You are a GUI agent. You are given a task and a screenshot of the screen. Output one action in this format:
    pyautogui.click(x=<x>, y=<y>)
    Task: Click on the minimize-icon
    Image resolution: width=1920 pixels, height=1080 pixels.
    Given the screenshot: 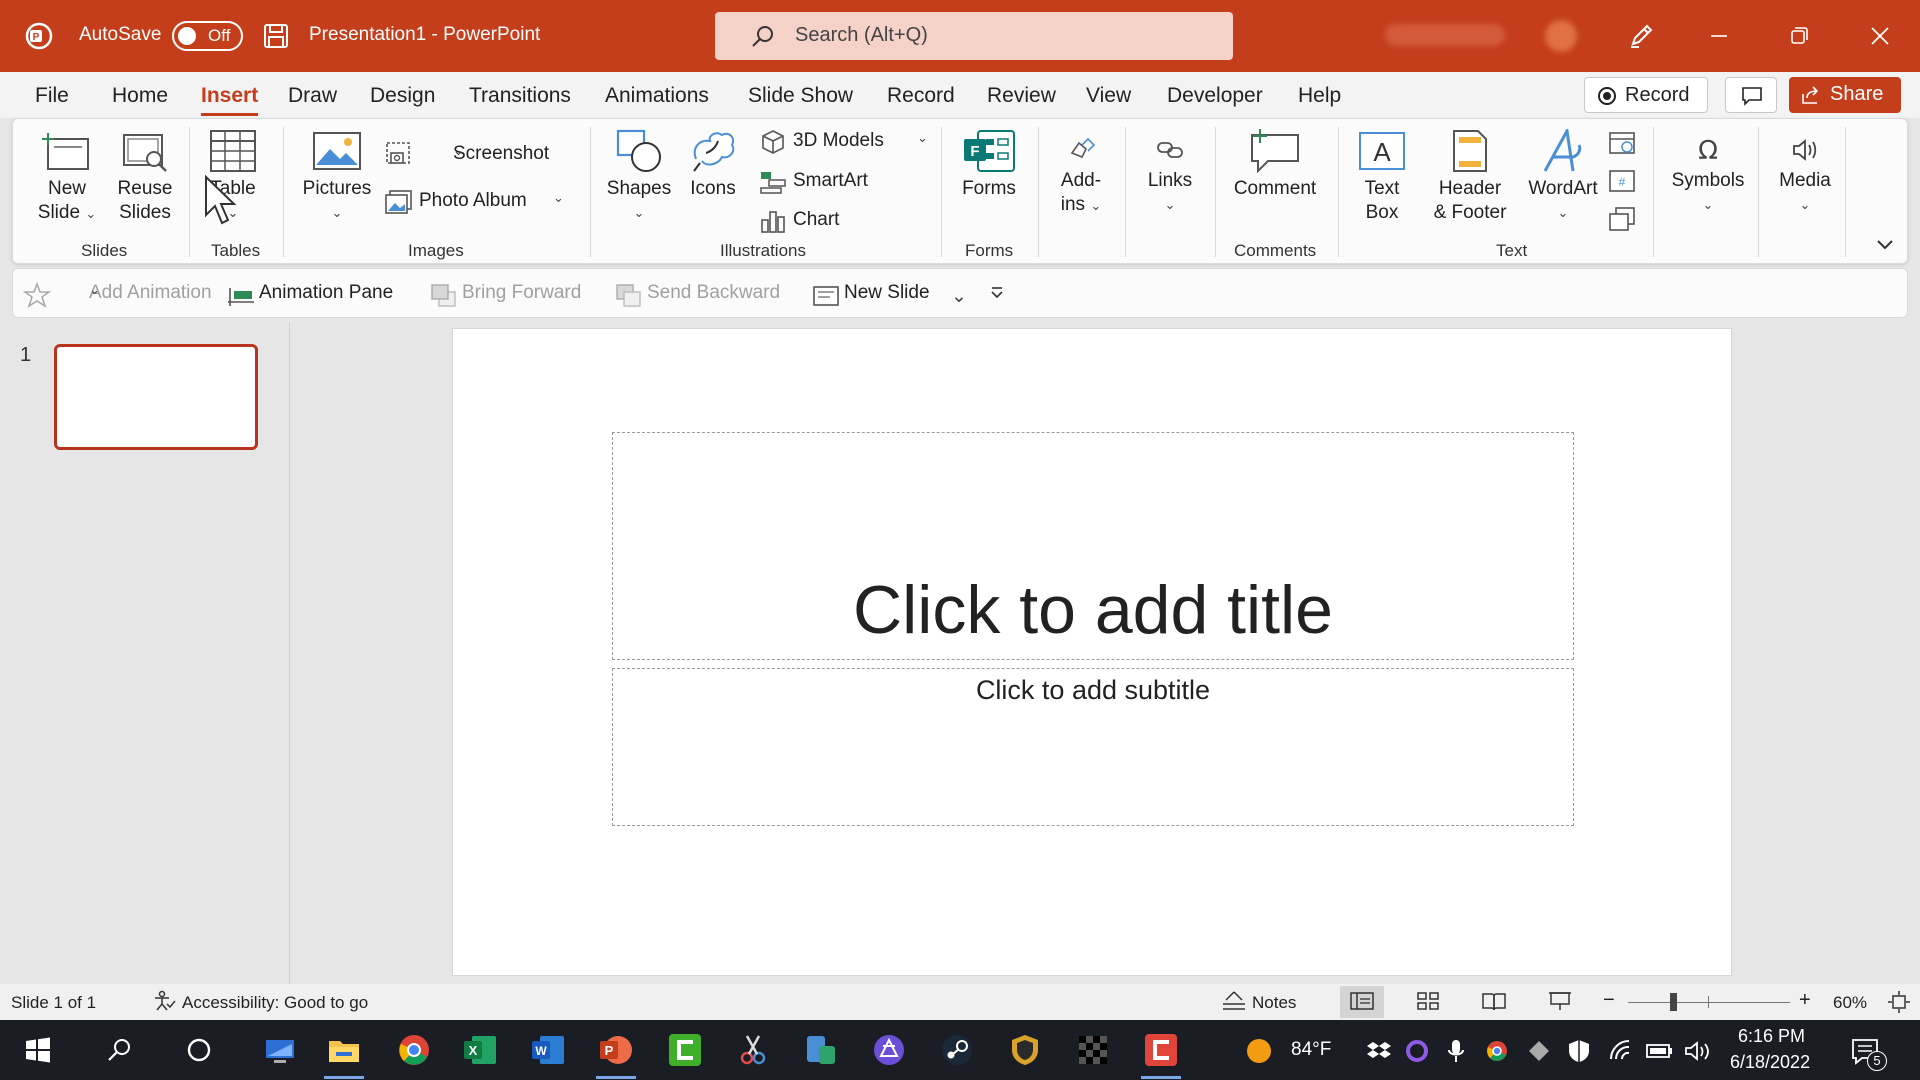 What is the action you would take?
    pyautogui.click(x=1719, y=36)
    